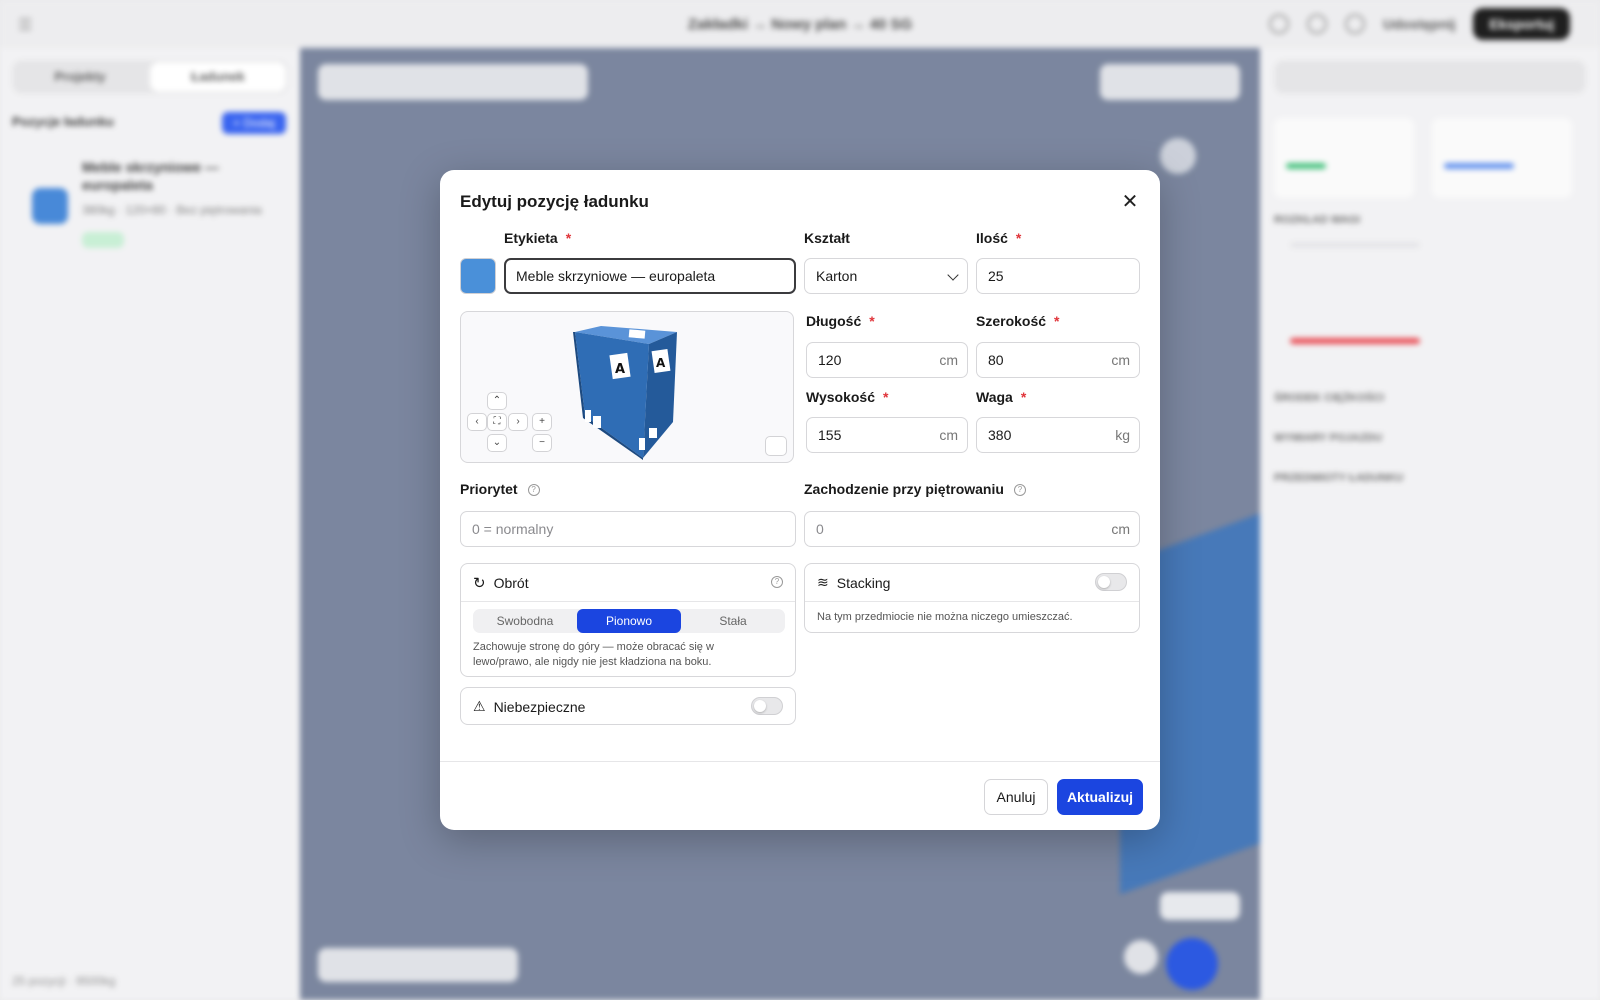  What do you see at coordinates (948, 360) in the screenshot?
I see `length-unit: cm` at bounding box center [948, 360].